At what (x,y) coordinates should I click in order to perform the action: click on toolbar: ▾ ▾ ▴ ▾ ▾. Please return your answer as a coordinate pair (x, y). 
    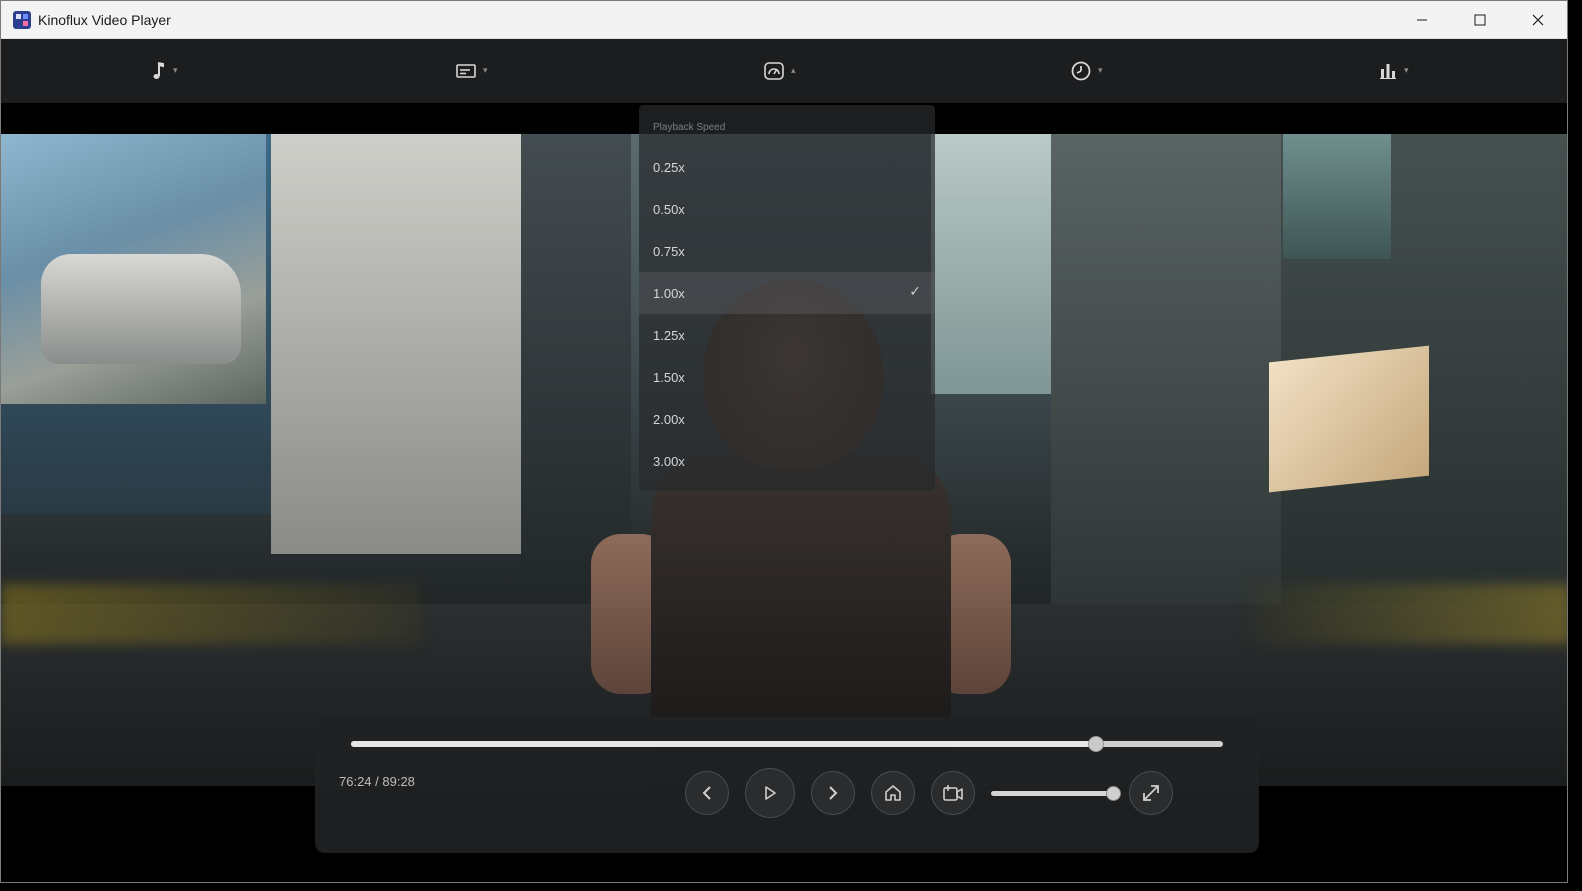
    Looking at the image, I should click on (784, 71).